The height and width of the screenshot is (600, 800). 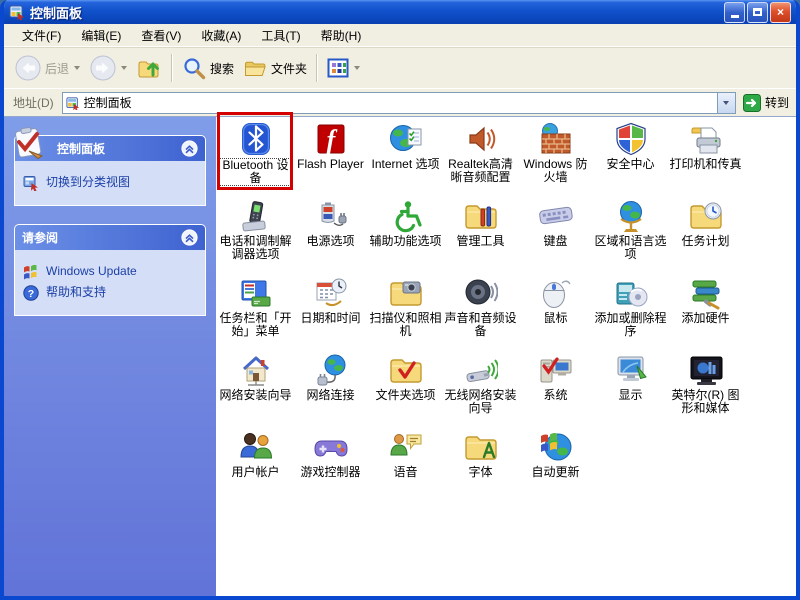 What do you see at coordinates (29, 144) in the screenshot?
I see `control-panel-clipboard-icon` at bounding box center [29, 144].